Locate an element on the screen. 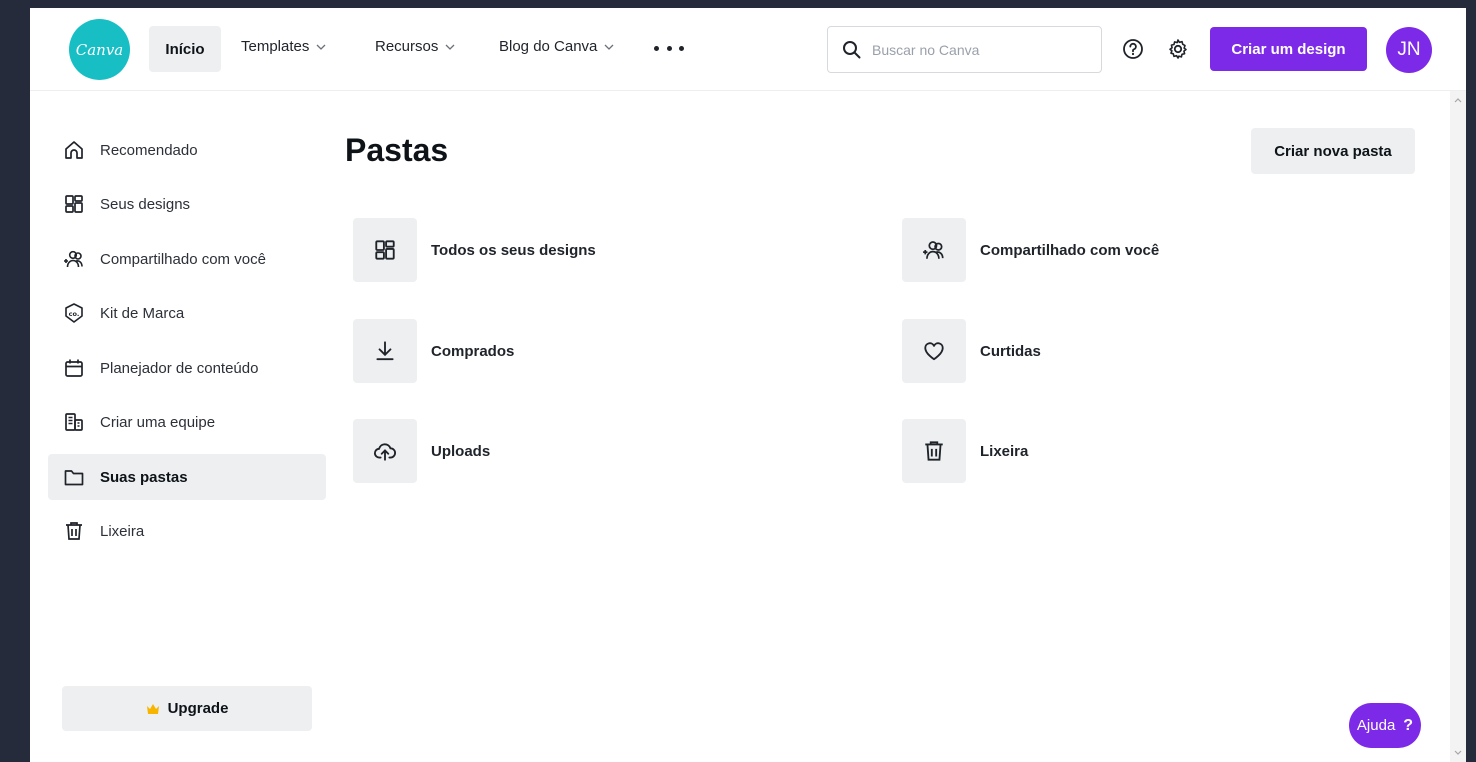 Image resolution: width=1476 pixels, height=762 pixels. folder-item-curtidas: Curtidas is located at coordinates (971, 351).